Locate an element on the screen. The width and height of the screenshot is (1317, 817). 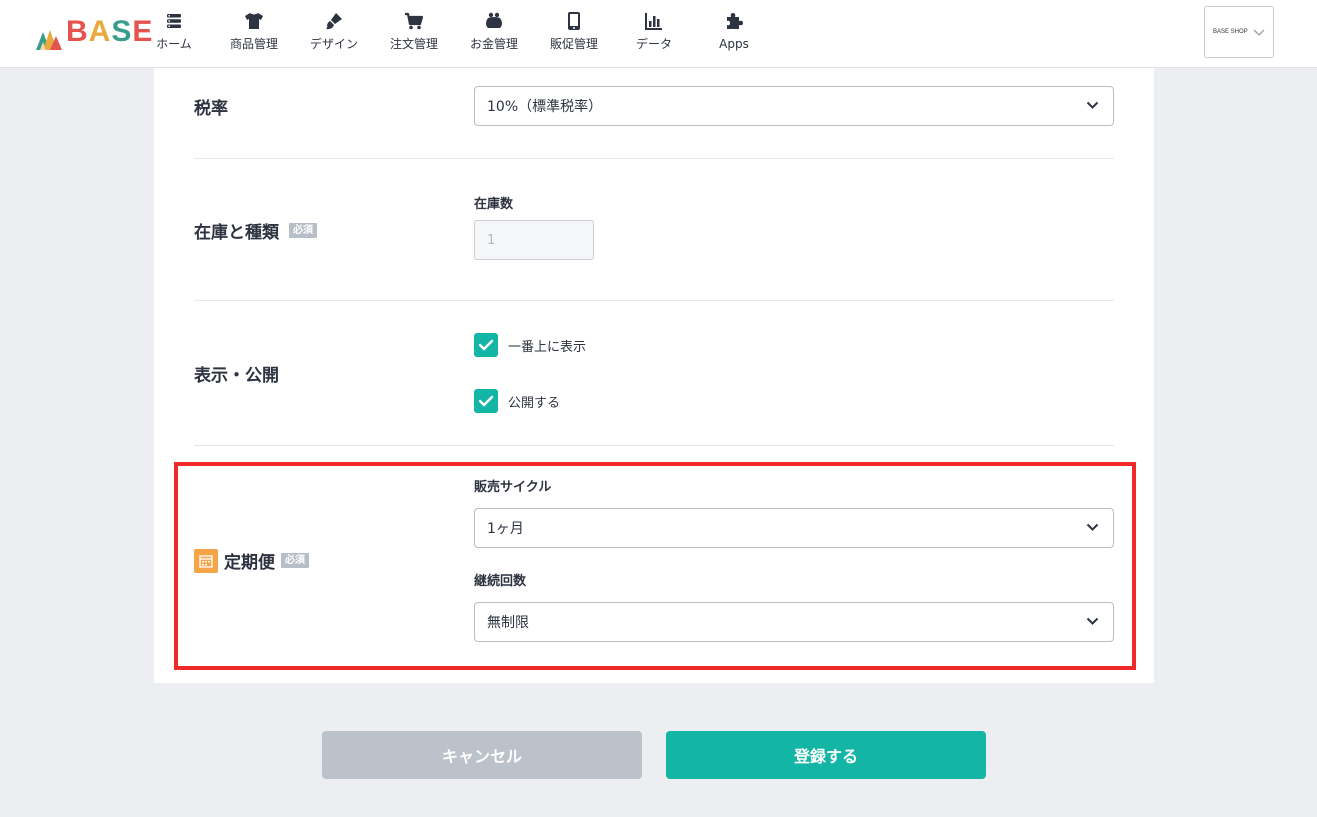
nav-item-promotion: 販促管理 is located at coordinates (574, 34).